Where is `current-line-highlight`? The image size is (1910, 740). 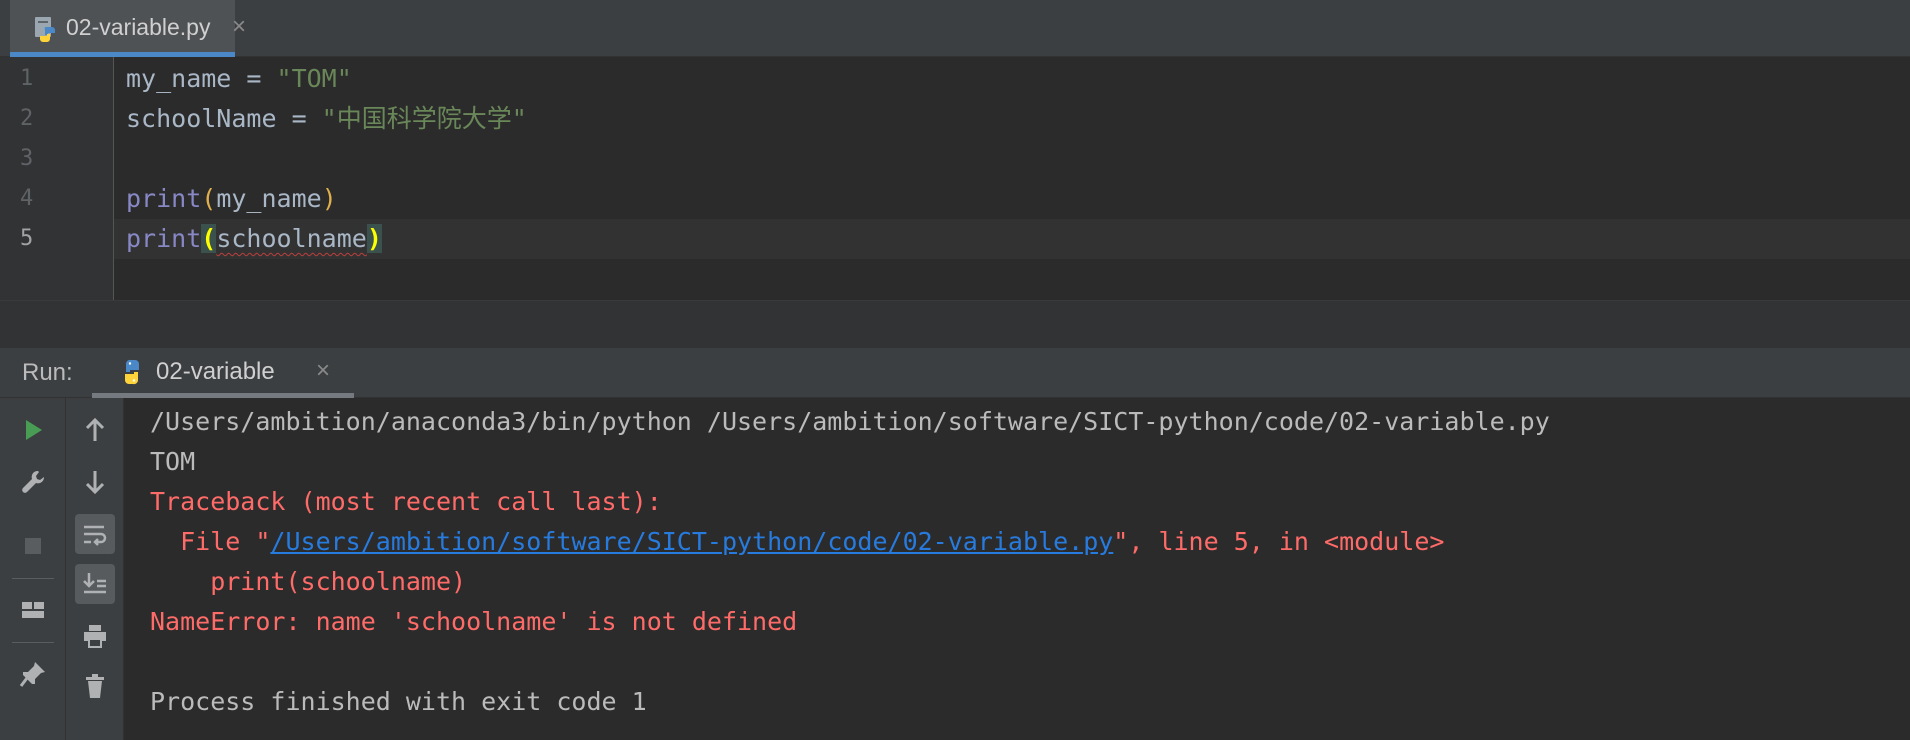 current-line-highlight is located at coordinates (1012, 239).